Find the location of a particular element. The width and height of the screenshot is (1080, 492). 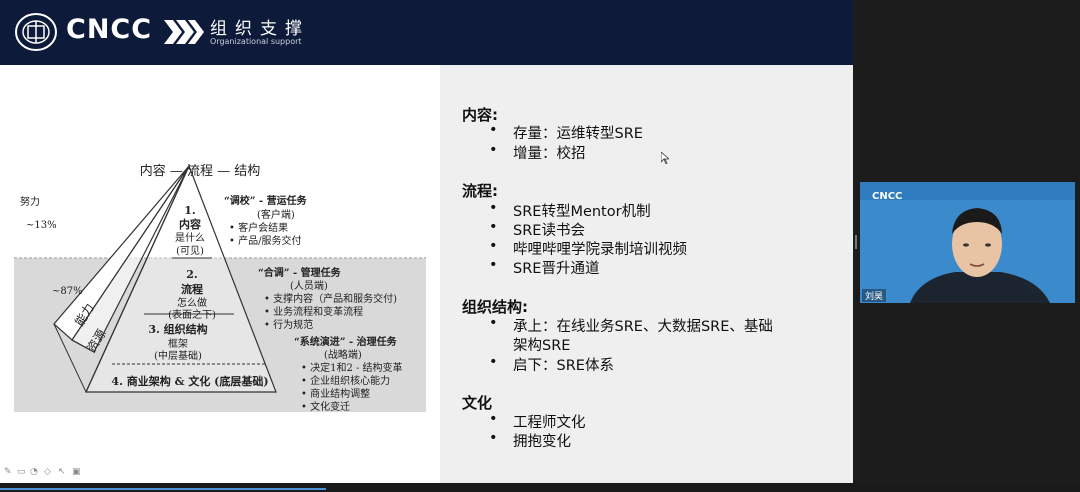

task2-item: • 行为规范 is located at coordinates (289, 325).